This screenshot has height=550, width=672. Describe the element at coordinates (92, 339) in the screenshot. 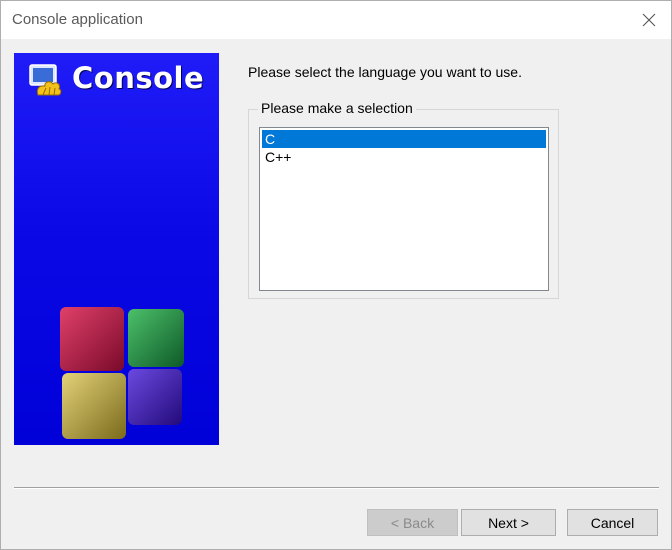

I see `red-cube` at that location.